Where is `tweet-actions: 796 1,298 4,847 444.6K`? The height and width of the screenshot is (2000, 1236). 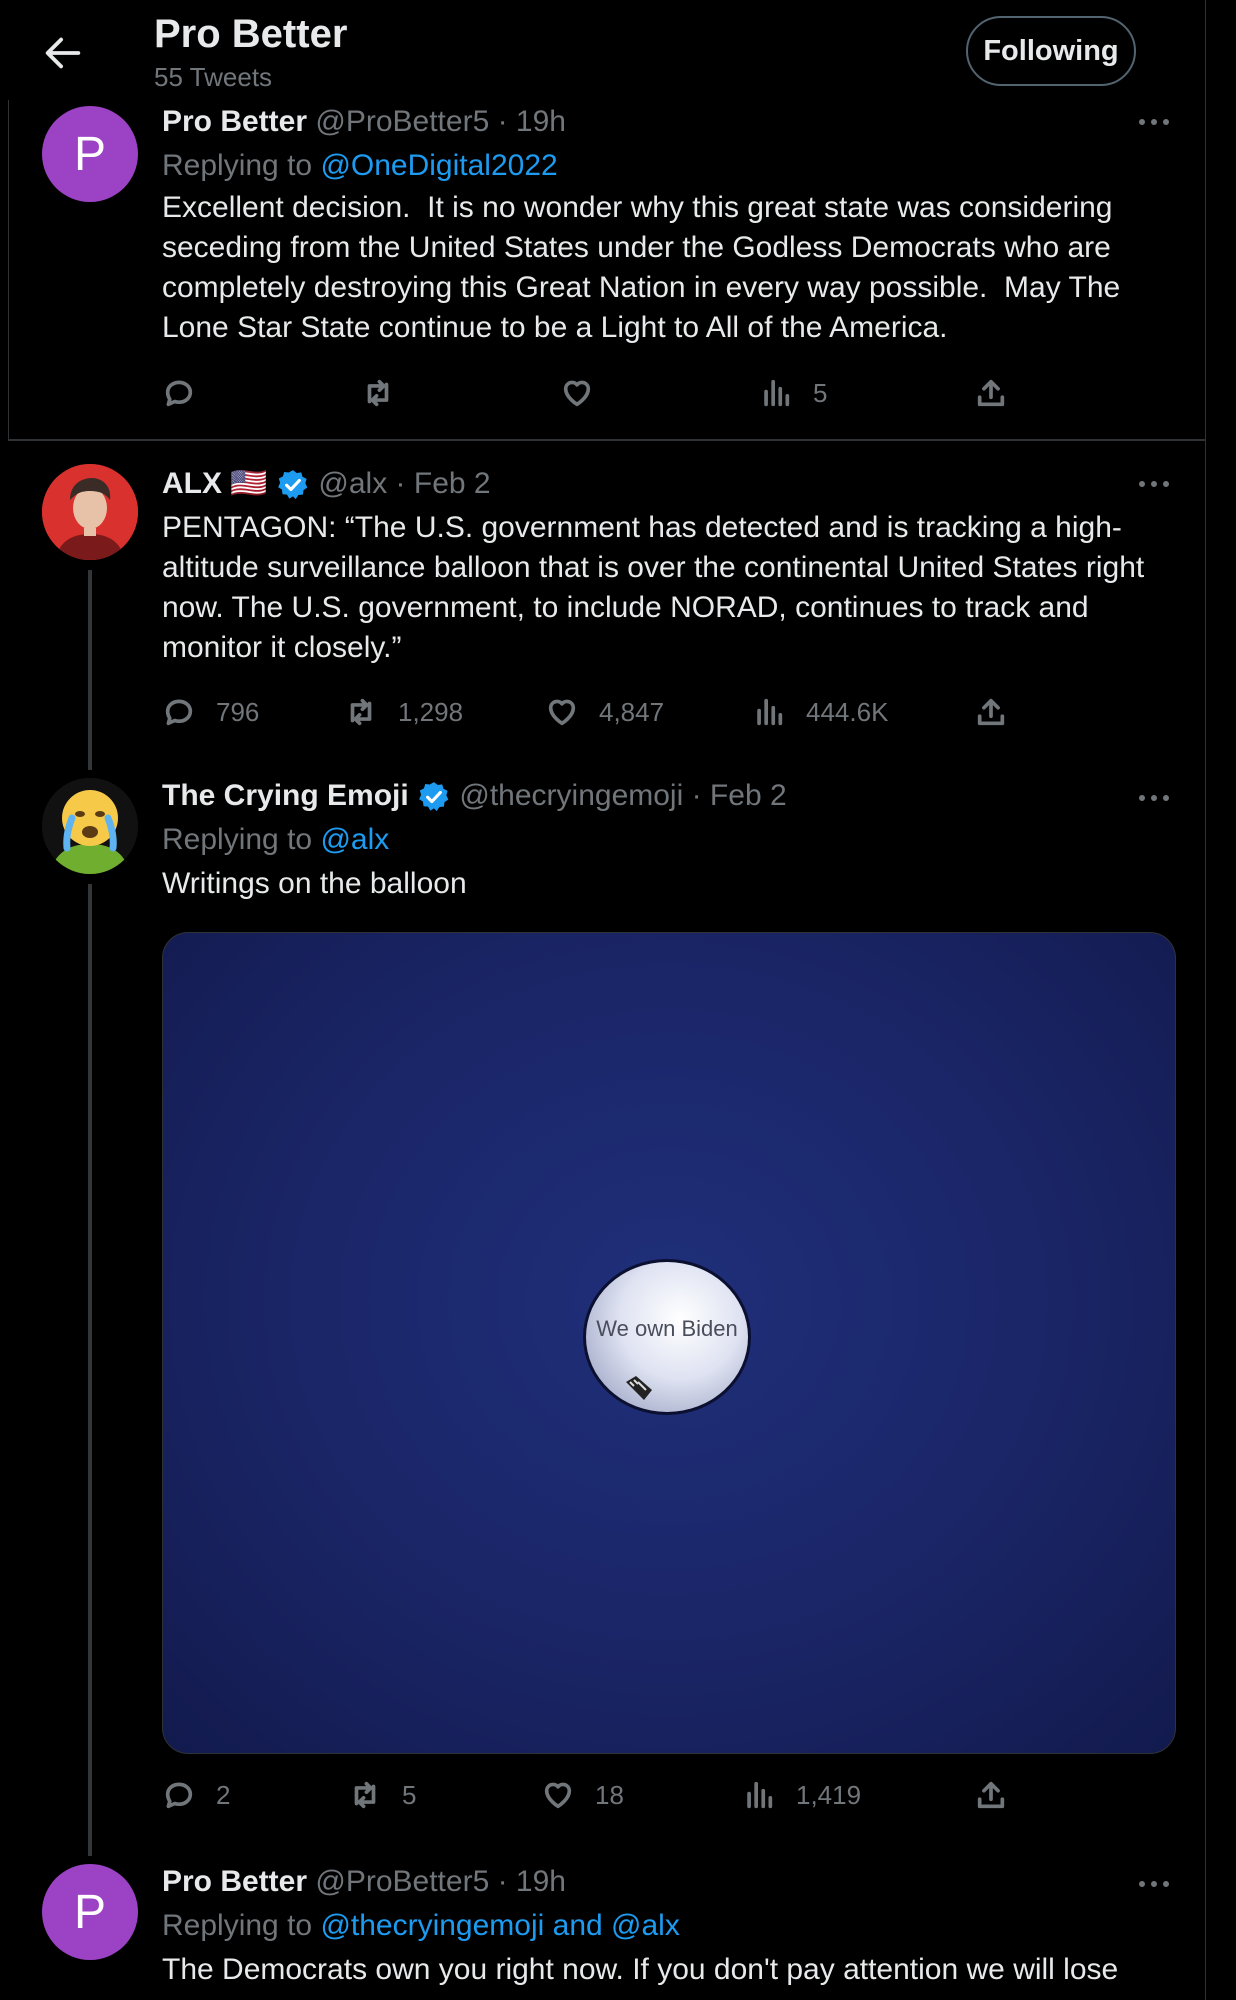 tweet-actions: 796 1,298 4,847 444.6K is located at coordinates (591, 715).